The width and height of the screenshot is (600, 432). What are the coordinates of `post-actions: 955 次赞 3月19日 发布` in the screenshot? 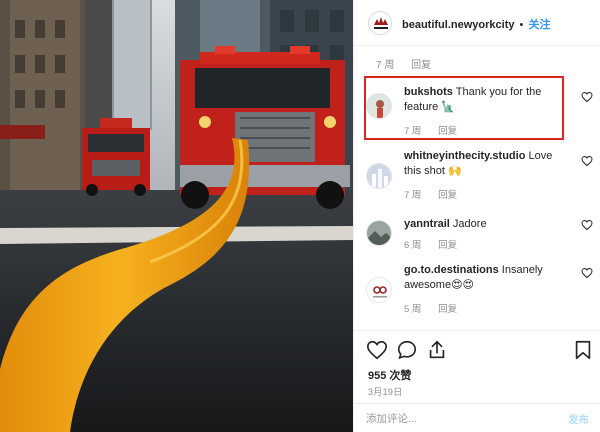 It's located at (477, 380).